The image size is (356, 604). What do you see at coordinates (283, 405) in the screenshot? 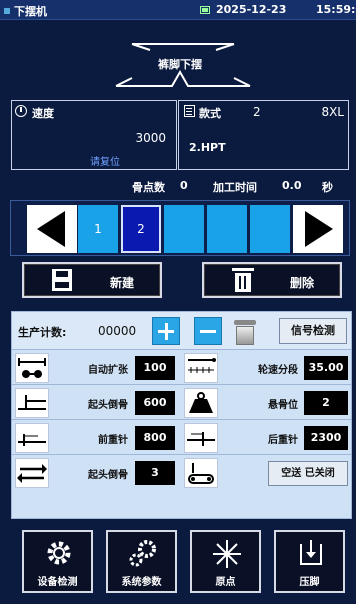
I see `hang-bone-label: 悬骨位` at bounding box center [283, 405].